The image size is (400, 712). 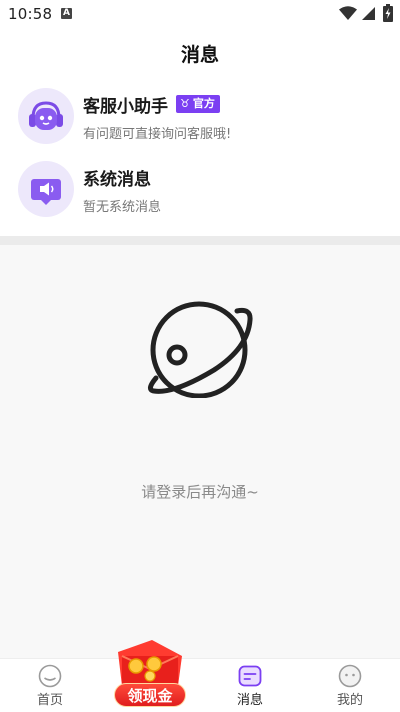 What do you see at coordinates (157, 134) in the screenshot?
I see `message-preview: 有问题可直接询问客服哦!` at bounding box center [157, 134].